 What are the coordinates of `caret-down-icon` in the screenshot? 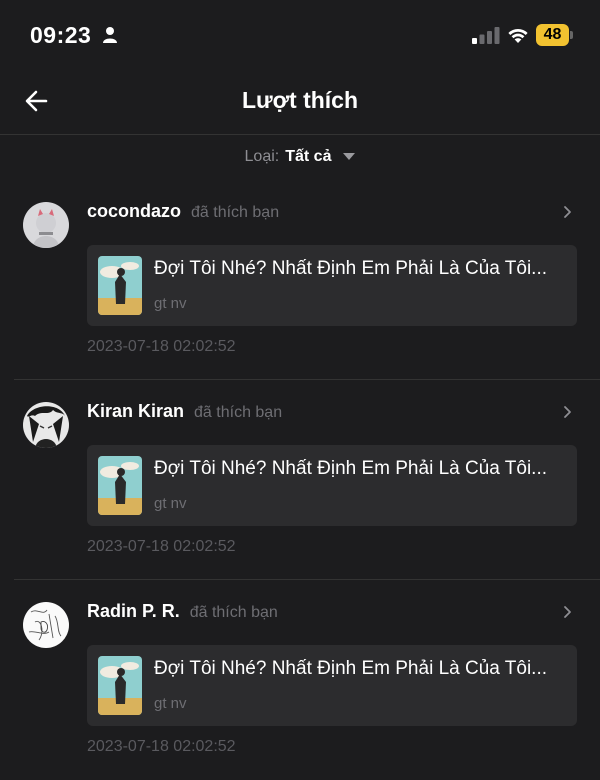 It's located at (349, 156).